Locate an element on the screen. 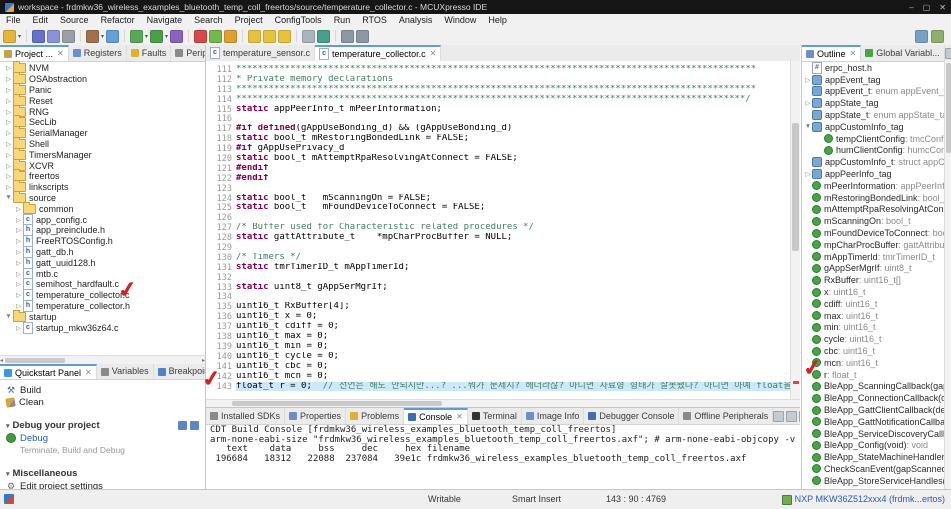  code-text: uint16_t RxBuffer[4]; is located at coordinates (518, 307).